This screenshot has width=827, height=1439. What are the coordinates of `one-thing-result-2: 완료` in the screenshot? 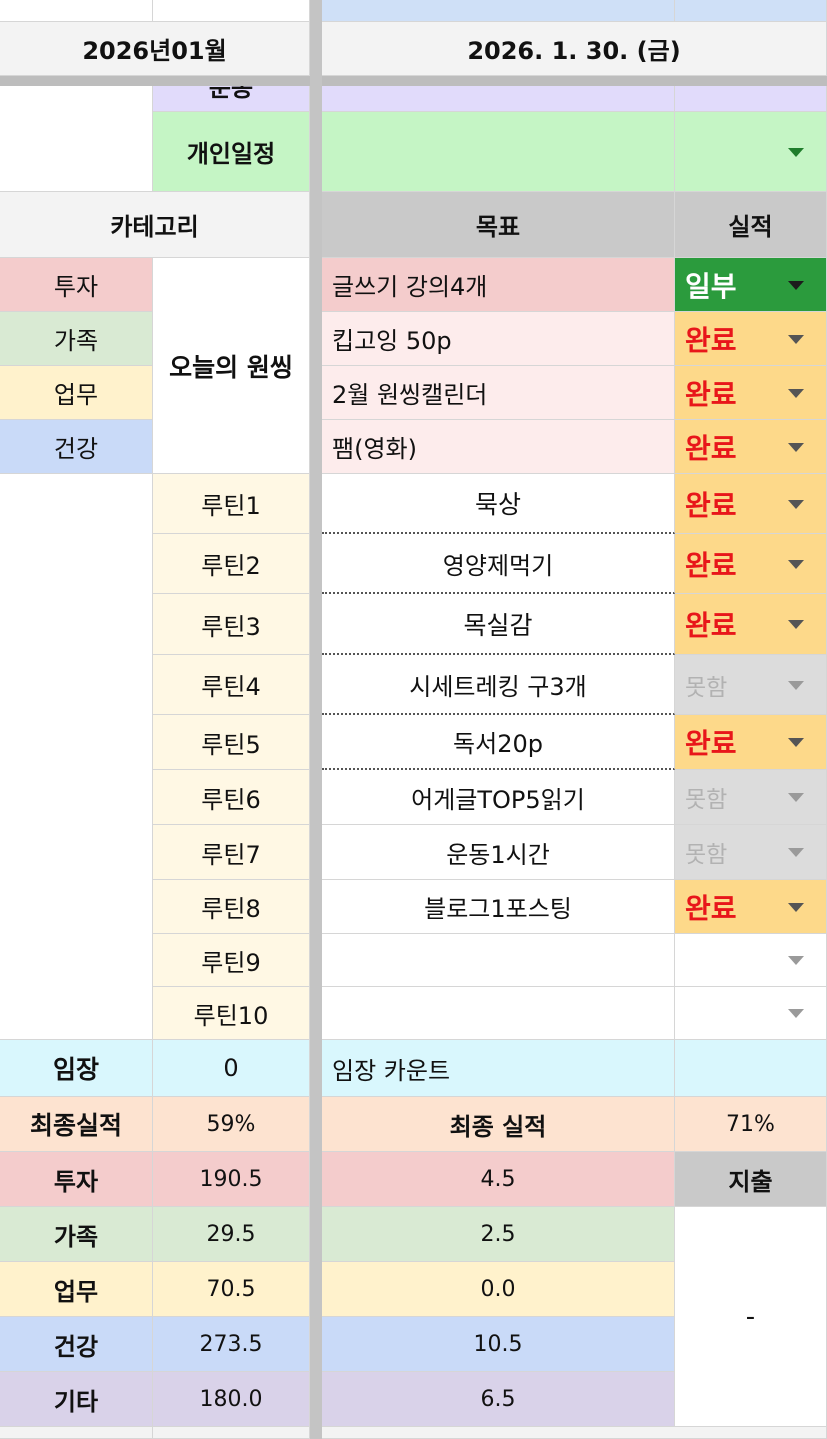 It's located at (751, 339).